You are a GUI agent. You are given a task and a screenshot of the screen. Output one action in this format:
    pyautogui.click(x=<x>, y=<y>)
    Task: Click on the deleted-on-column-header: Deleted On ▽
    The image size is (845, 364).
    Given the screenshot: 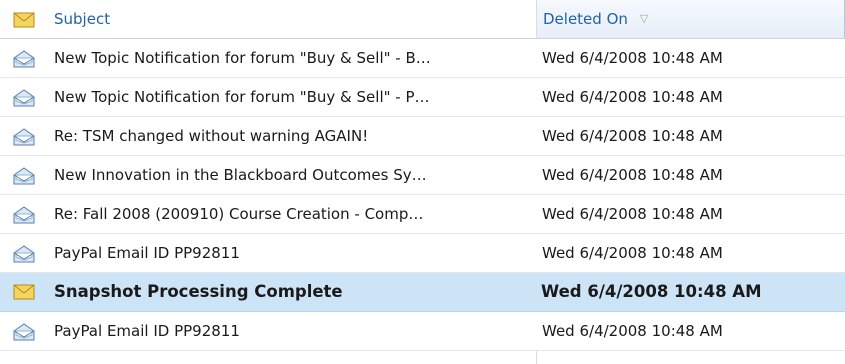 What is the action you would take?
    pyautogui.click(x=690, y=19)
    